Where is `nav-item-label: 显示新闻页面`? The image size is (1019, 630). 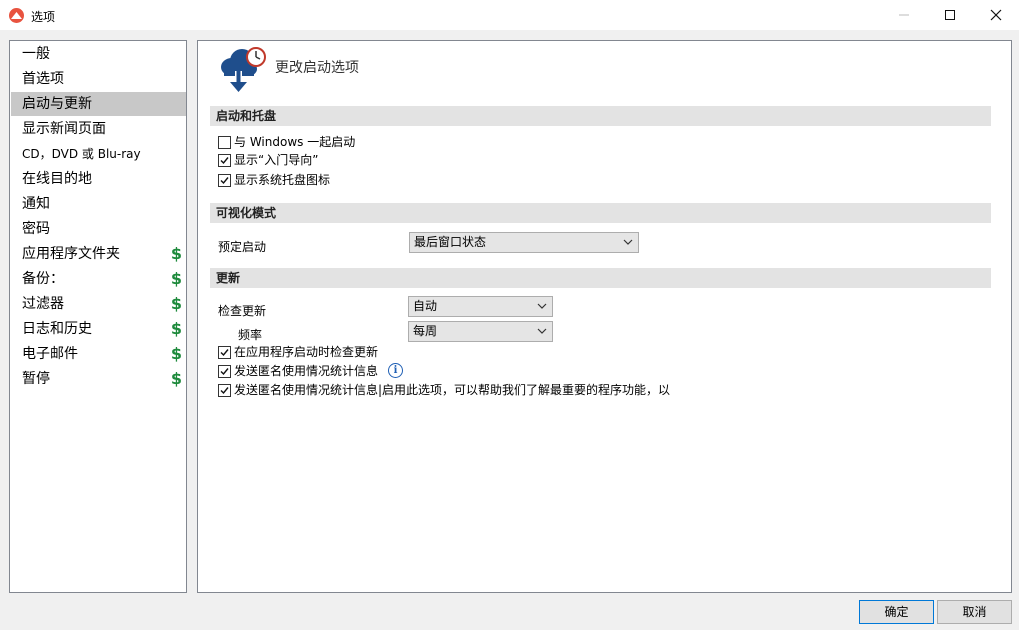 nav-item-label: 显示新闻页面 is located at coordinates (64, 129).